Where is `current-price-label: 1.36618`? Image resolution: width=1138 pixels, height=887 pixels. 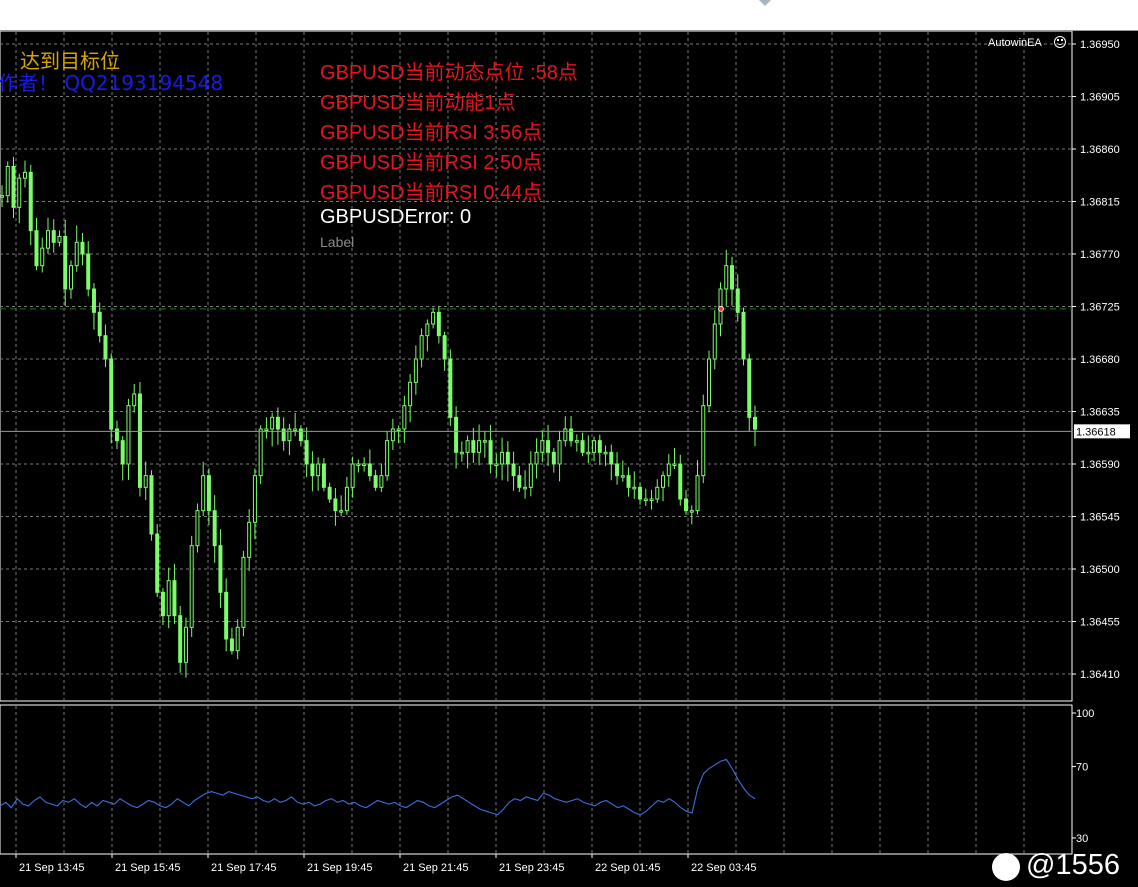 current-price-label: 1.36618 is located at coordinates (1096, 432).